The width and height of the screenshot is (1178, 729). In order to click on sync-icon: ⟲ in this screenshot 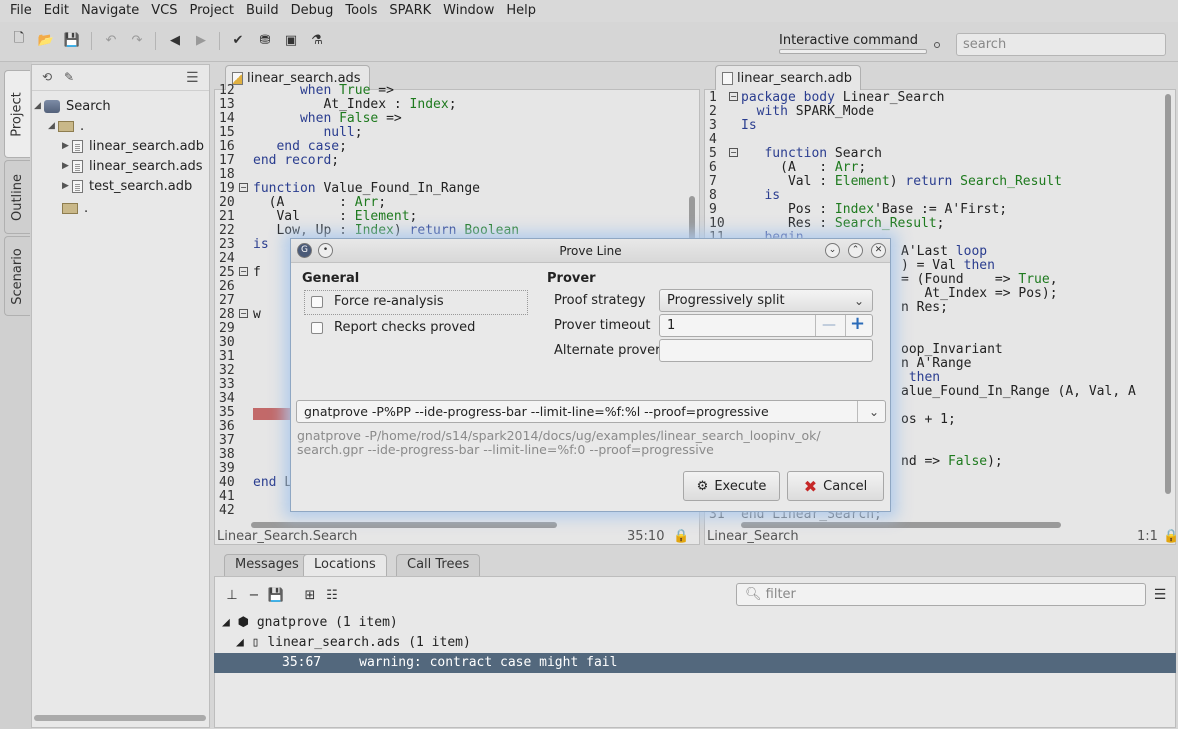, I will do `click(47, 77)`.